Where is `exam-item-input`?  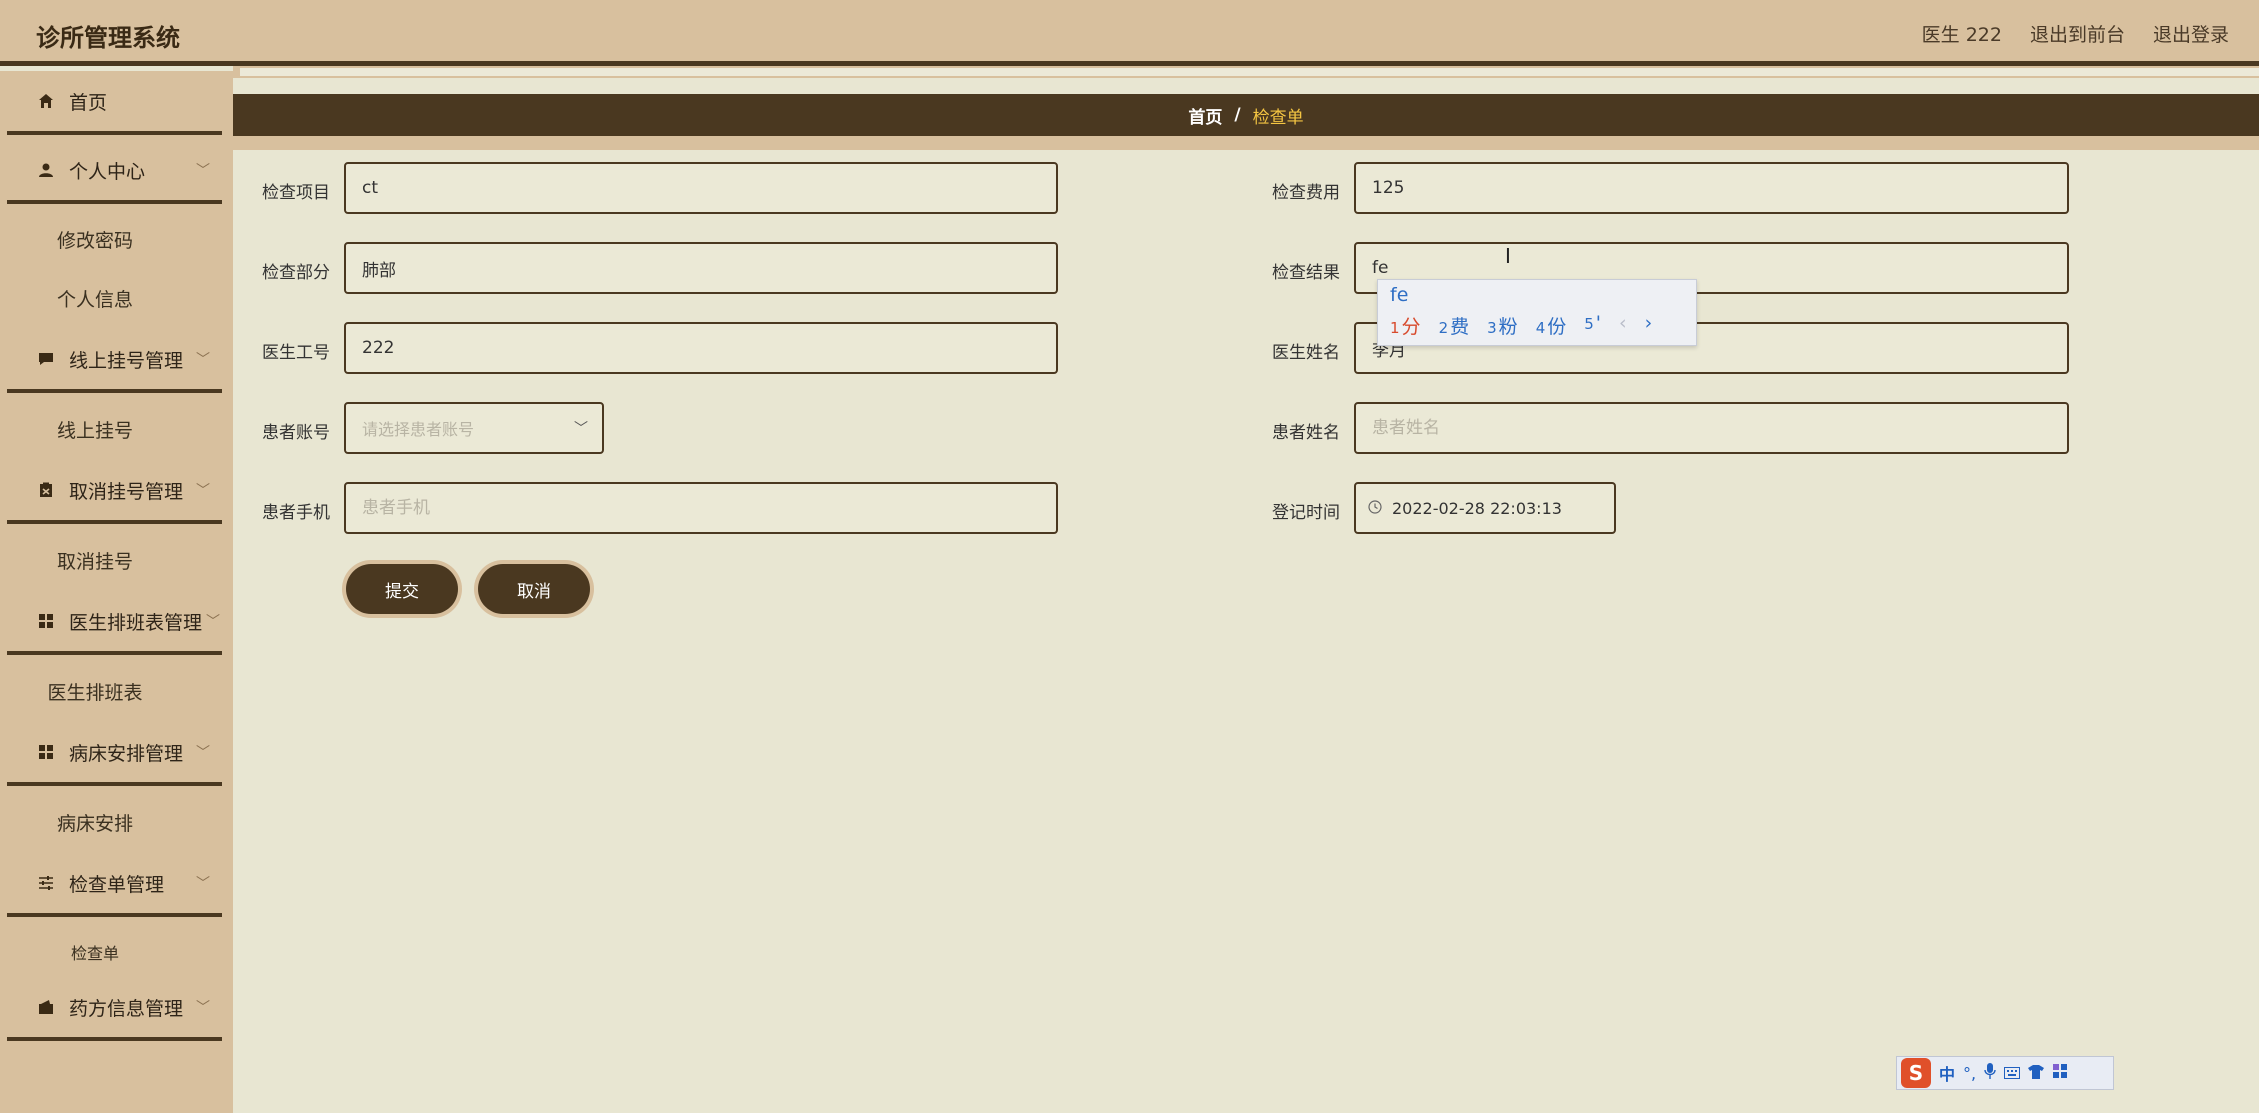
exam-item-input is located at coordinates (701, 188).